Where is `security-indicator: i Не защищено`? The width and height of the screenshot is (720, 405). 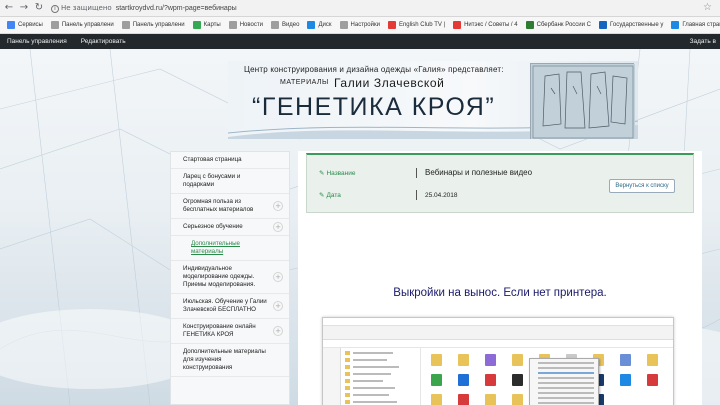 security-indicator: i Не защищено is located at coordinates (81, 8).